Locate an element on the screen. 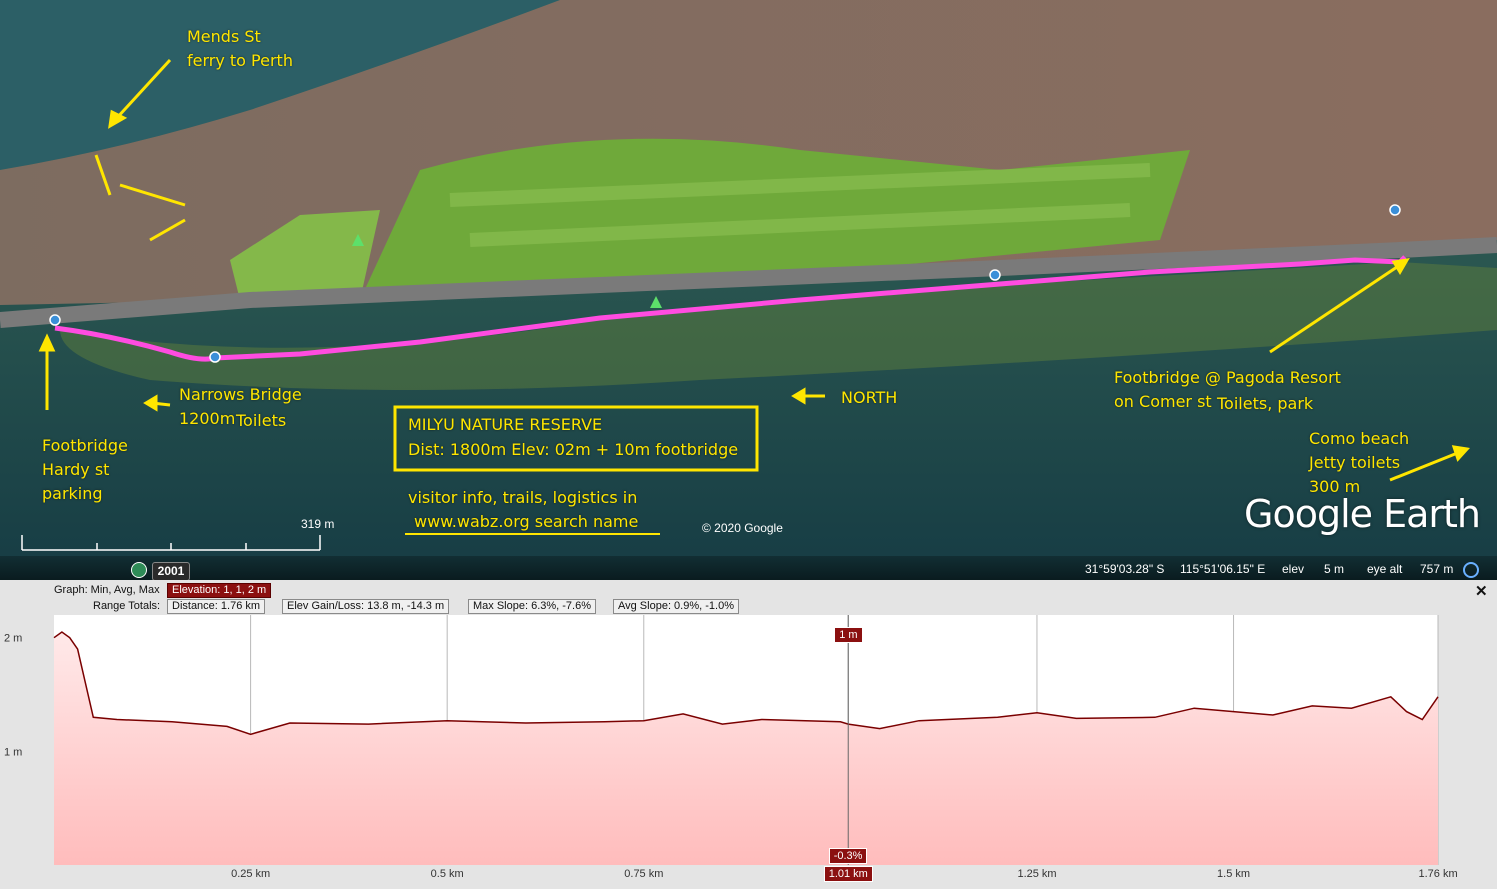 The height and width of the screenshot is (889, 1497). label-pagoda-footbridge: Footbridge @ Pagoda Resort is located at coordinates (1227, 377).